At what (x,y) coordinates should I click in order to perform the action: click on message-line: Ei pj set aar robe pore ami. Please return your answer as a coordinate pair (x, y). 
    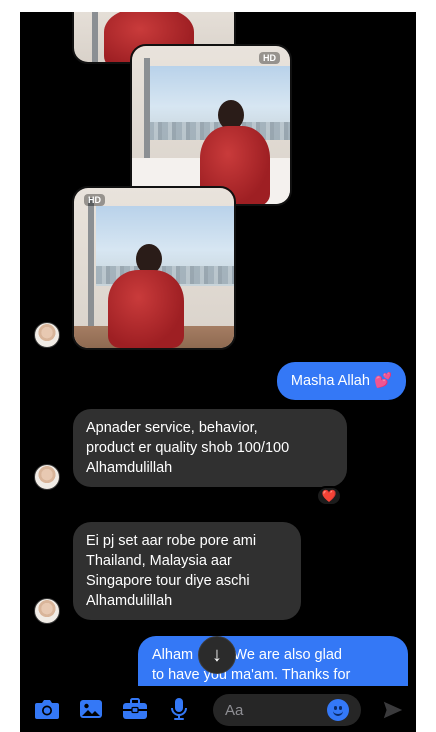
    Looking at the image, I should click on (171, 541).